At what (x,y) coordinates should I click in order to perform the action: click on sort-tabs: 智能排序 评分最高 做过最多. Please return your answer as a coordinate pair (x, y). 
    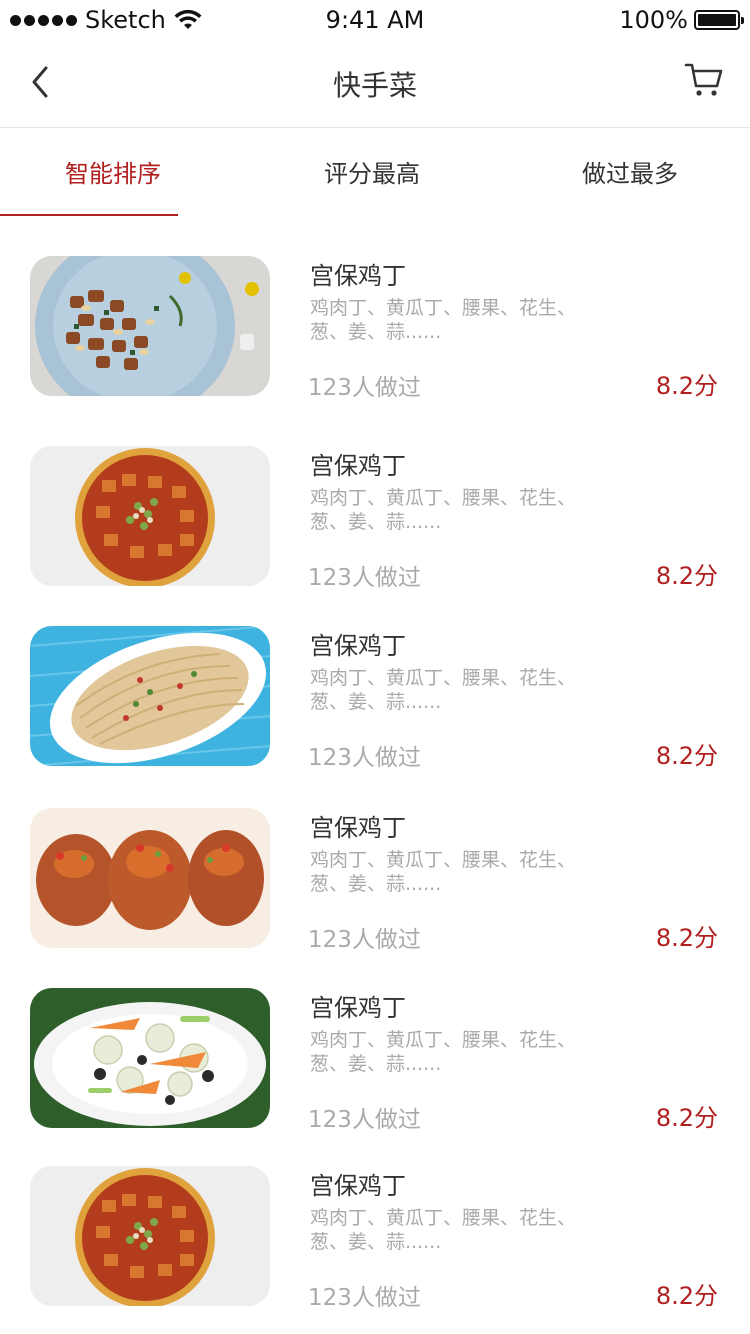
    Looking at the image, I should click on (375, 172).